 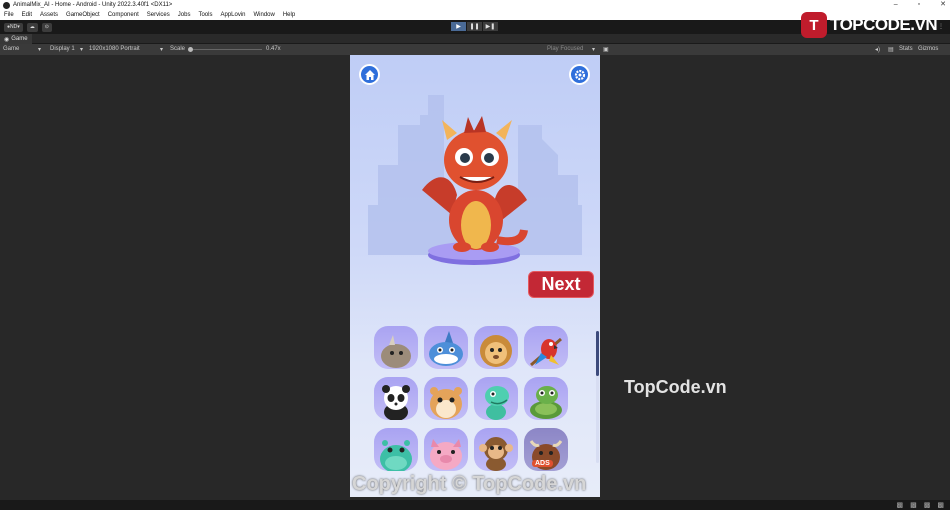 What do you see at coordinates (546, 352) in the screenshot?
I see `parrot-icon` at bounding box center [546, 352].